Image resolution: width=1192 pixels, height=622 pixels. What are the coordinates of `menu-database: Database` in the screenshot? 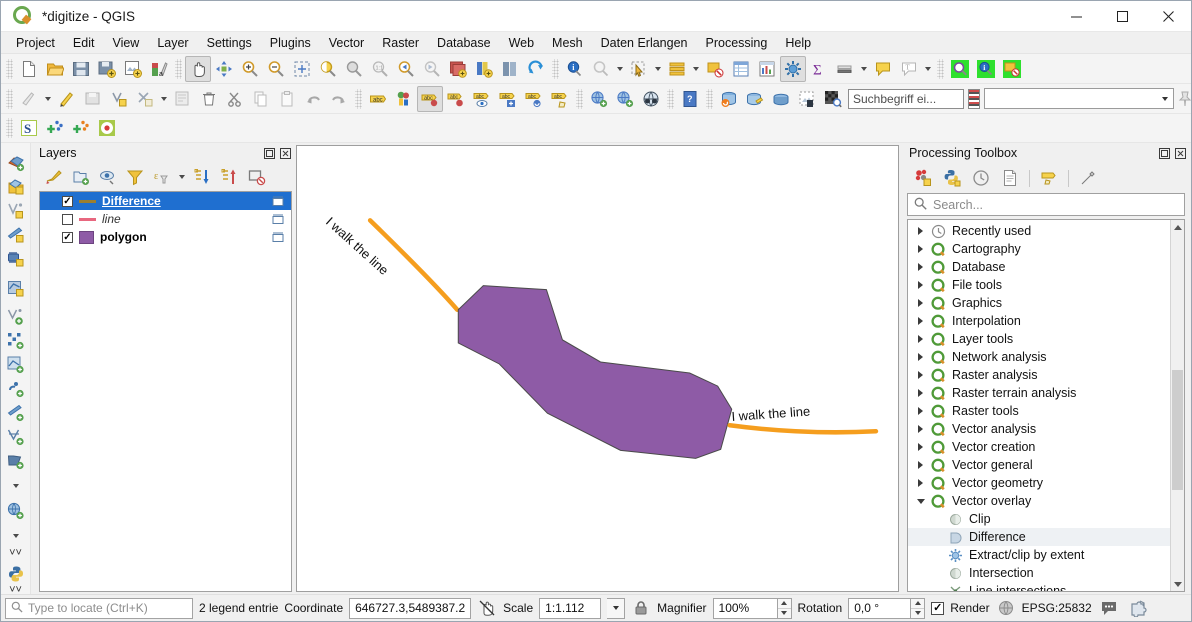 It's located at (464, 43).